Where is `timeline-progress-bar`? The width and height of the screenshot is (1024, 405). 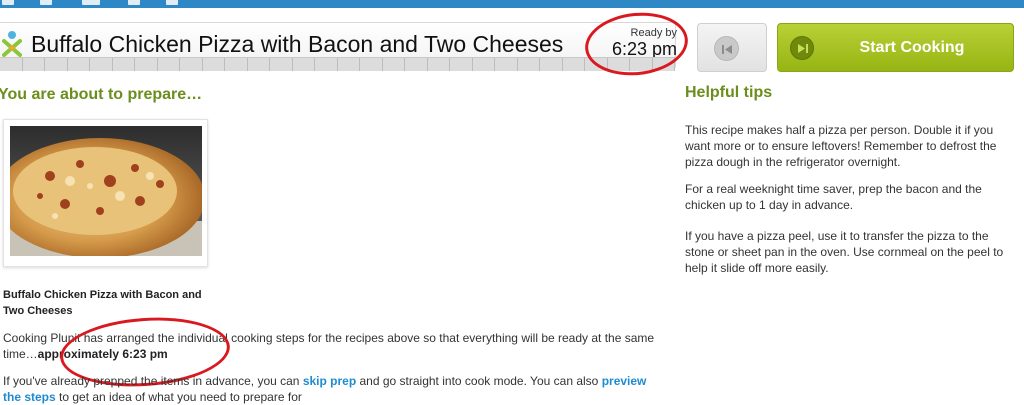
timeline-progress-bar is located at coordinates (337, 64).